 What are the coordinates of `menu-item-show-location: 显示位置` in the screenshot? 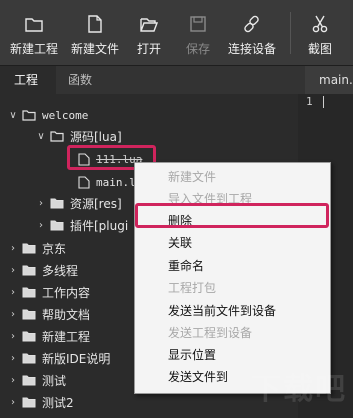 It's located at (232, 355).